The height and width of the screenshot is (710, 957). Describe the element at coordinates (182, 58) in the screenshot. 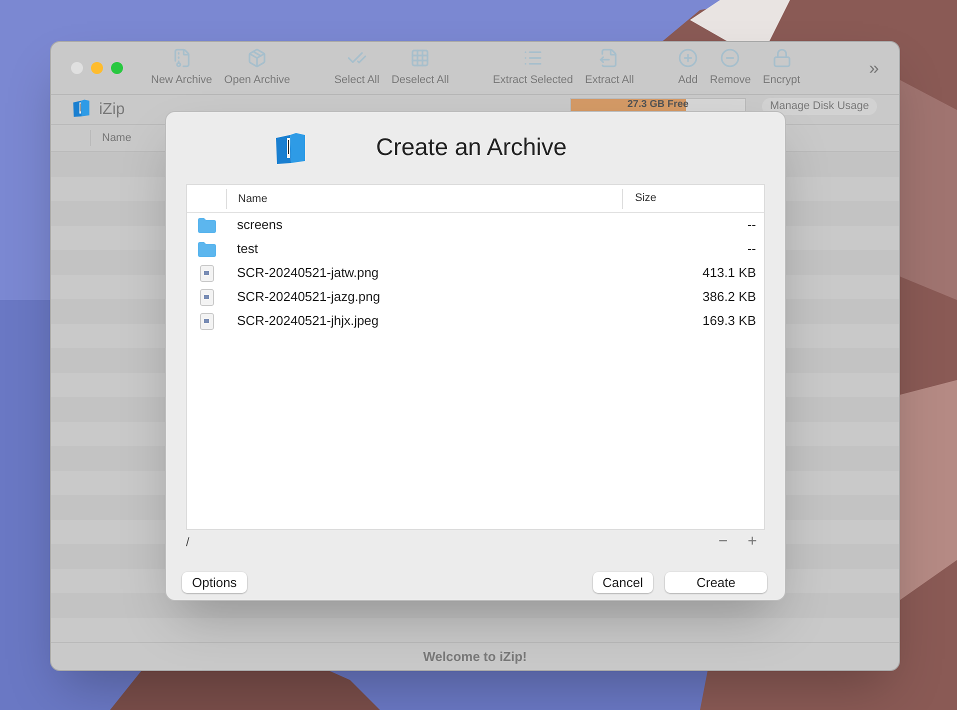

I see `archive-file-icon` at that location.